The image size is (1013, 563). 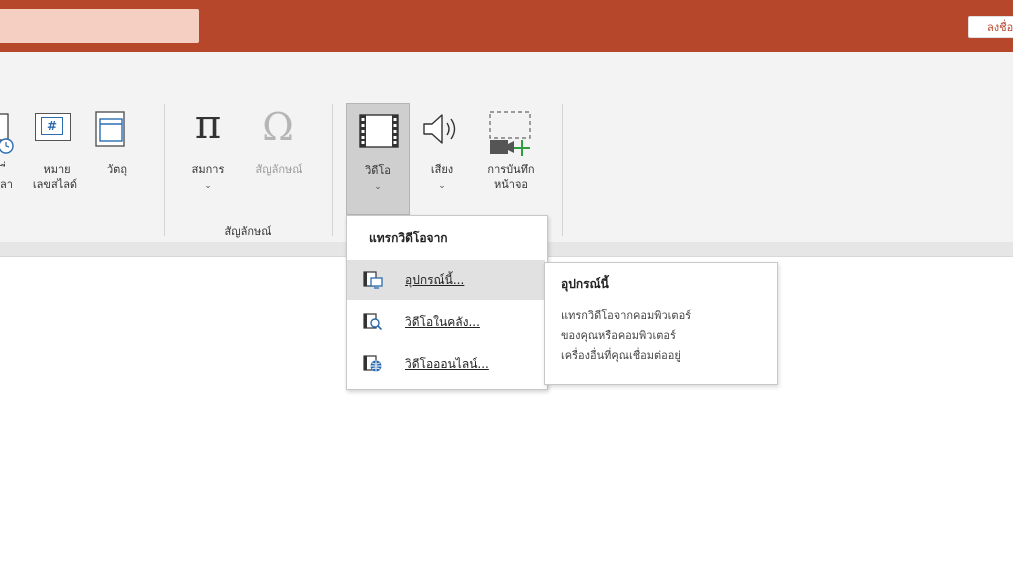 What do you see at coordinates (55, 184) in the screenshot?
I see `slide-number-label-2: เลขสไลด์` at bounding box center [55, 184].